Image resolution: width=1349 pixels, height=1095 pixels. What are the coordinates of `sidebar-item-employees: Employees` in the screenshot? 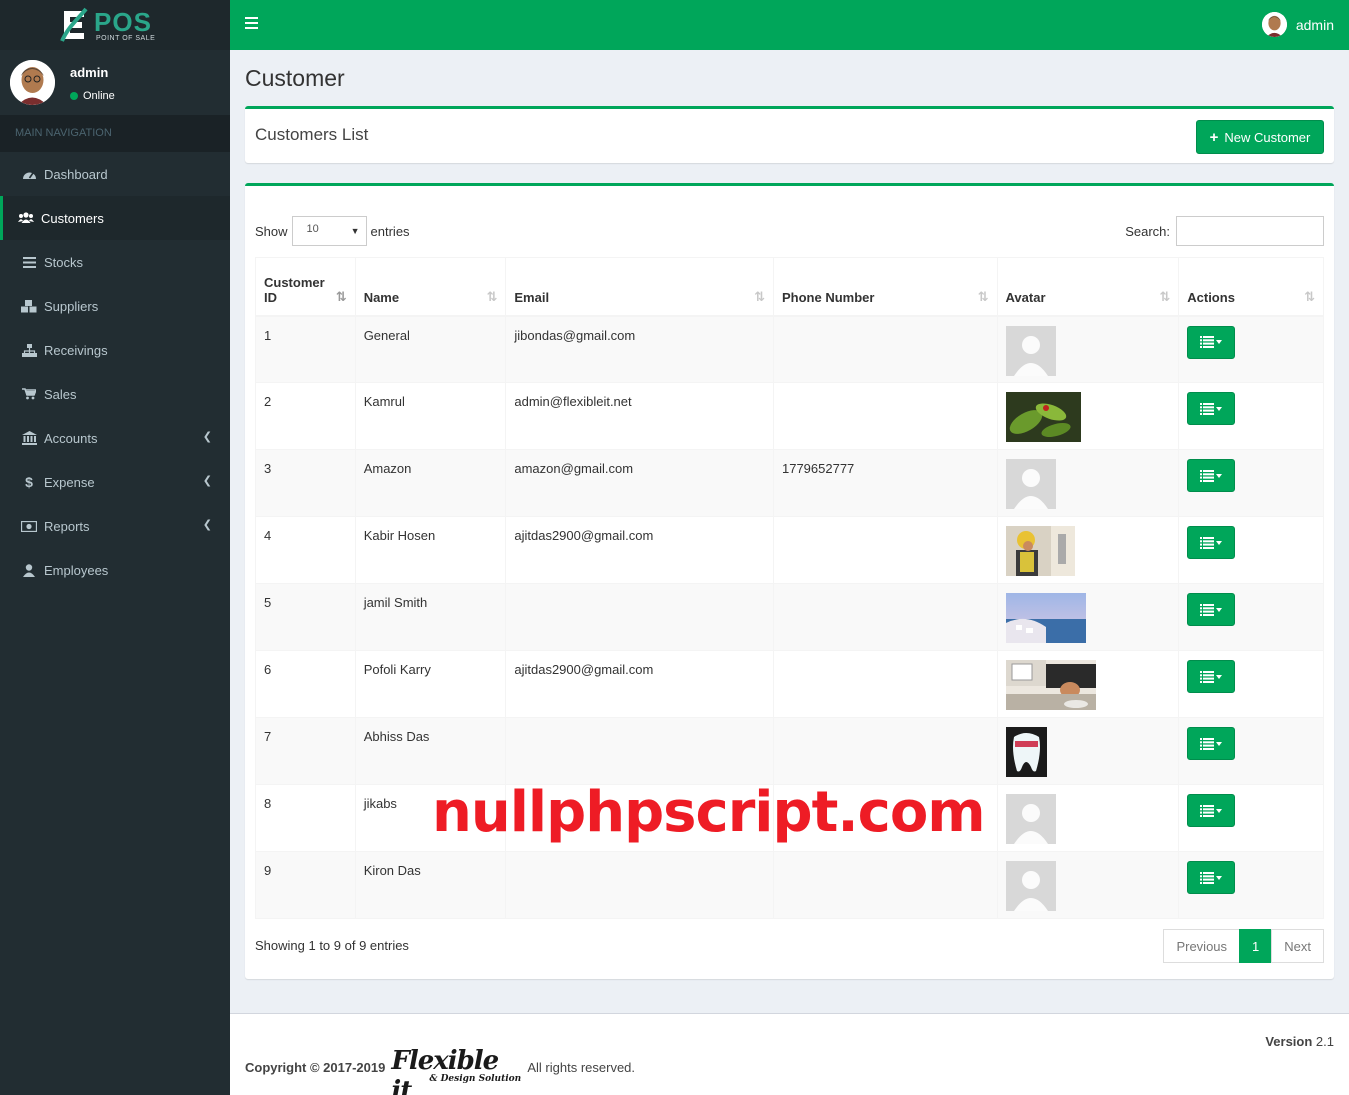 It's located at (115, 570).